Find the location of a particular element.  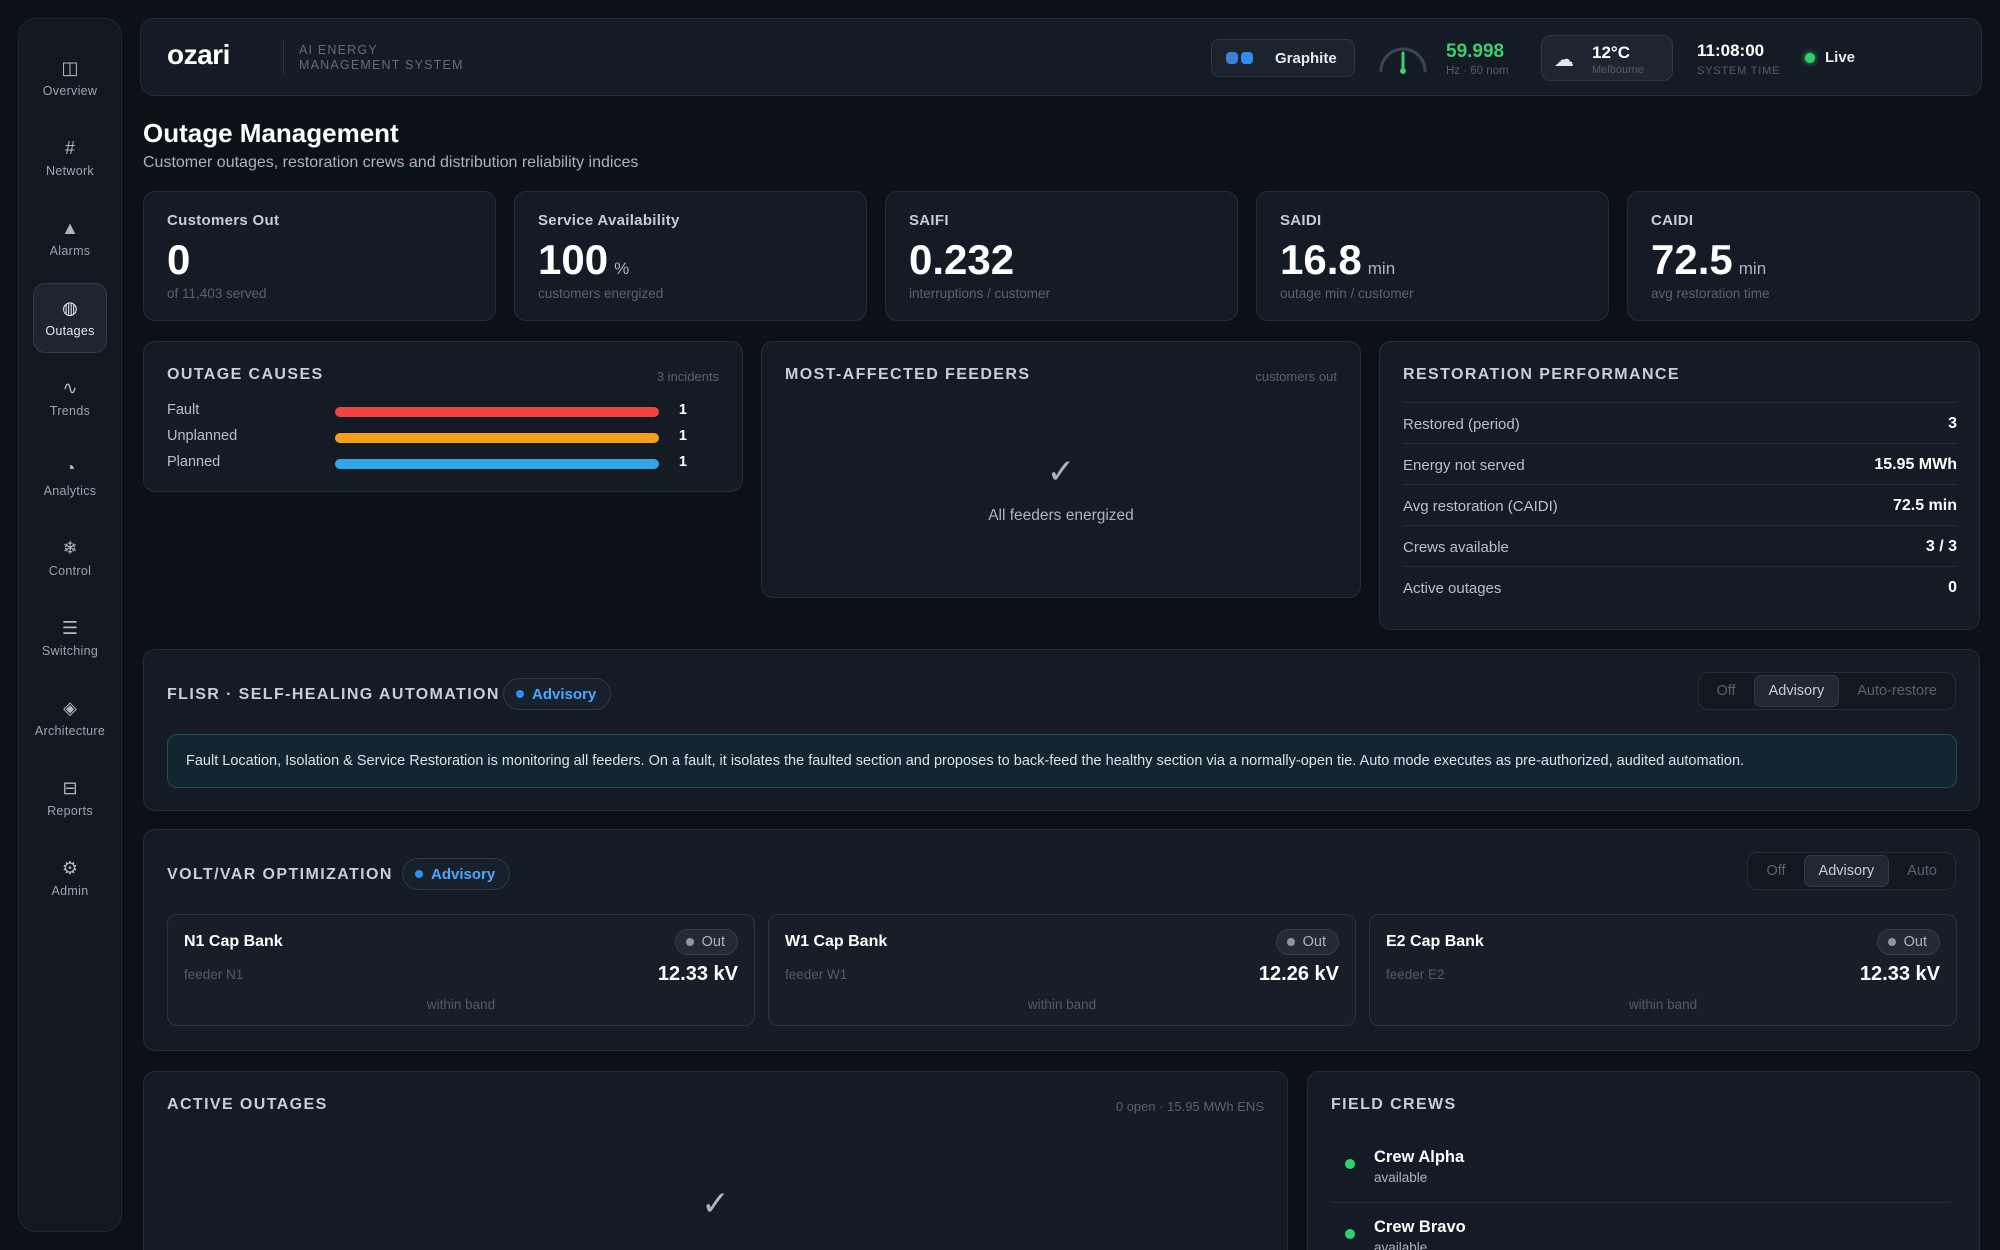

cause-bar is located at coordinates (497, 464).